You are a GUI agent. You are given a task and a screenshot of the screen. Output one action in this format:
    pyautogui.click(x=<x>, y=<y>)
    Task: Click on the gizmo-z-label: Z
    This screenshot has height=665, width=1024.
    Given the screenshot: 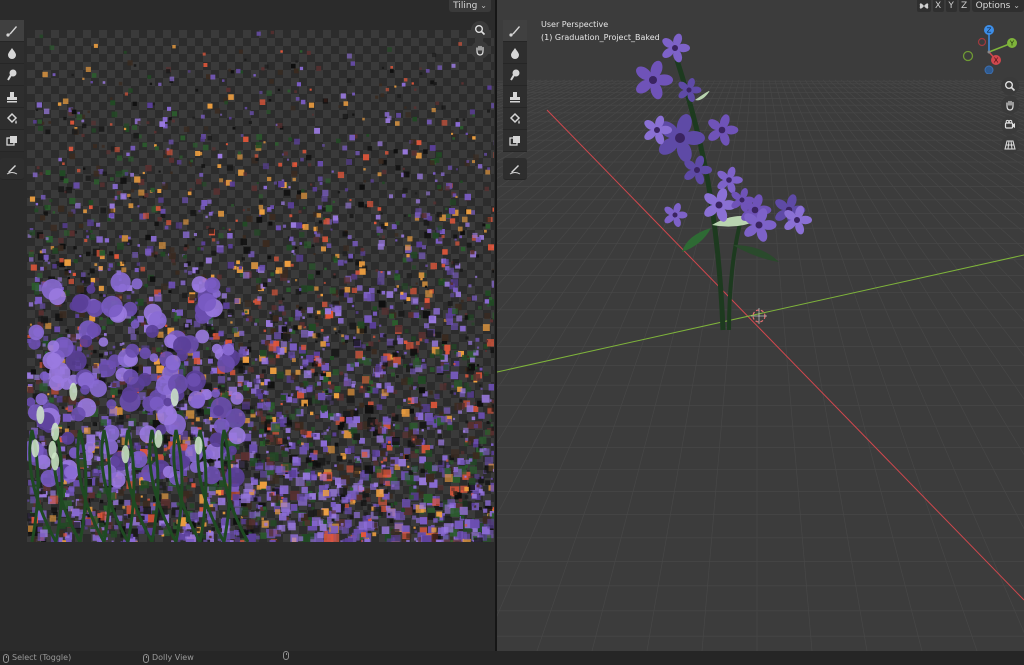 What is the action you would take?
    pyautogui.click(x=989, y=31)
    